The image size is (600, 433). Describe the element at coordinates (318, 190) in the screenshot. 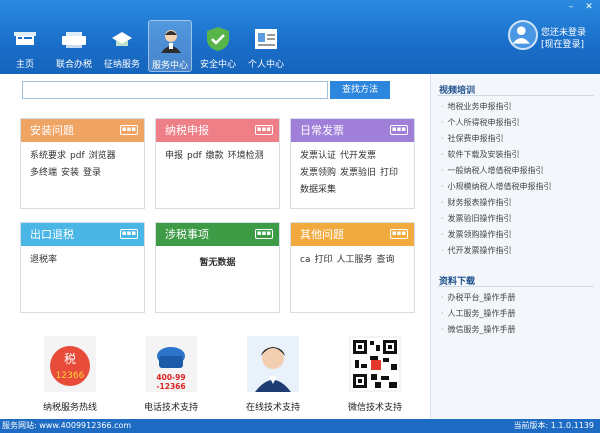

I see `link: 数据采集` at that location.